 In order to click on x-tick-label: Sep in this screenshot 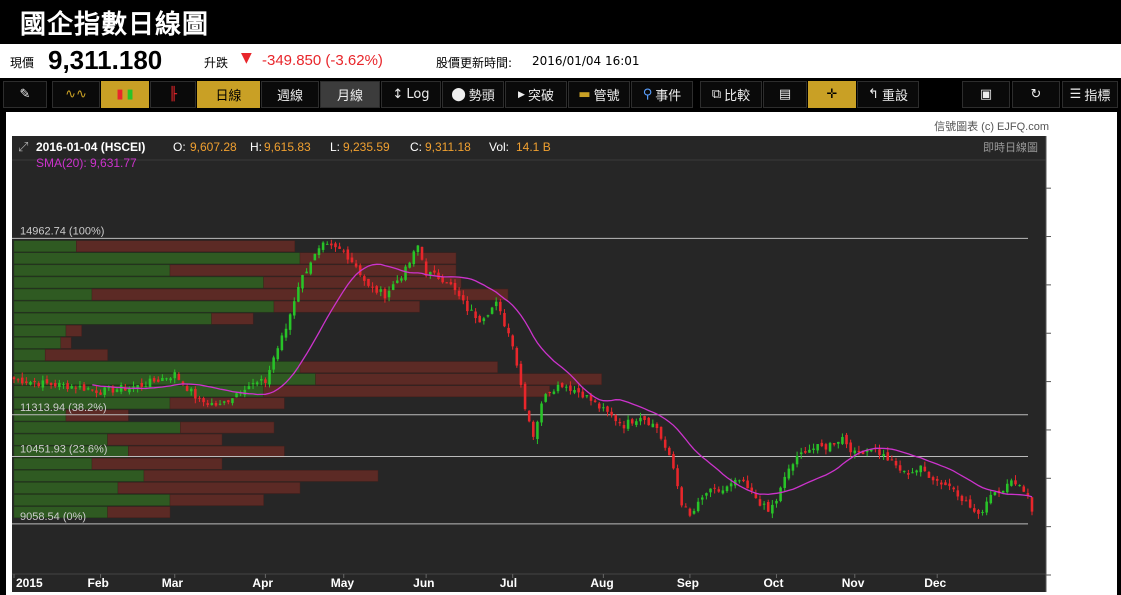, I will do `click(688, 583)`.